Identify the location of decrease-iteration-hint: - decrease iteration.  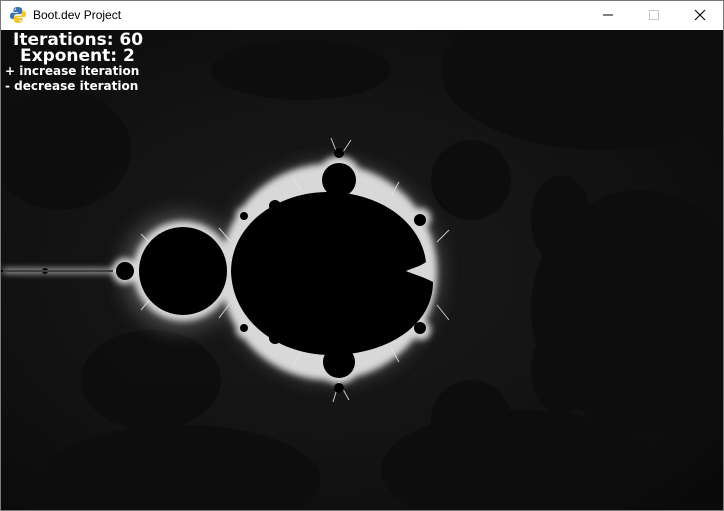
(72, 86).